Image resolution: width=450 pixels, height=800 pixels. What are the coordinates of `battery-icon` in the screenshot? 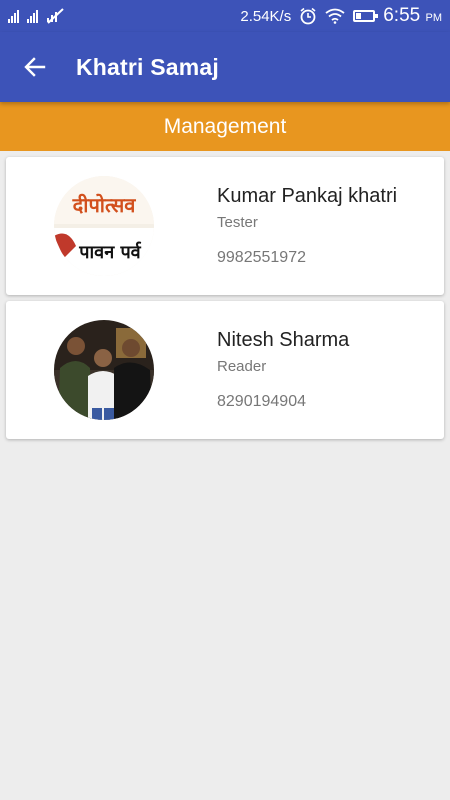 It's located at (366, 16).